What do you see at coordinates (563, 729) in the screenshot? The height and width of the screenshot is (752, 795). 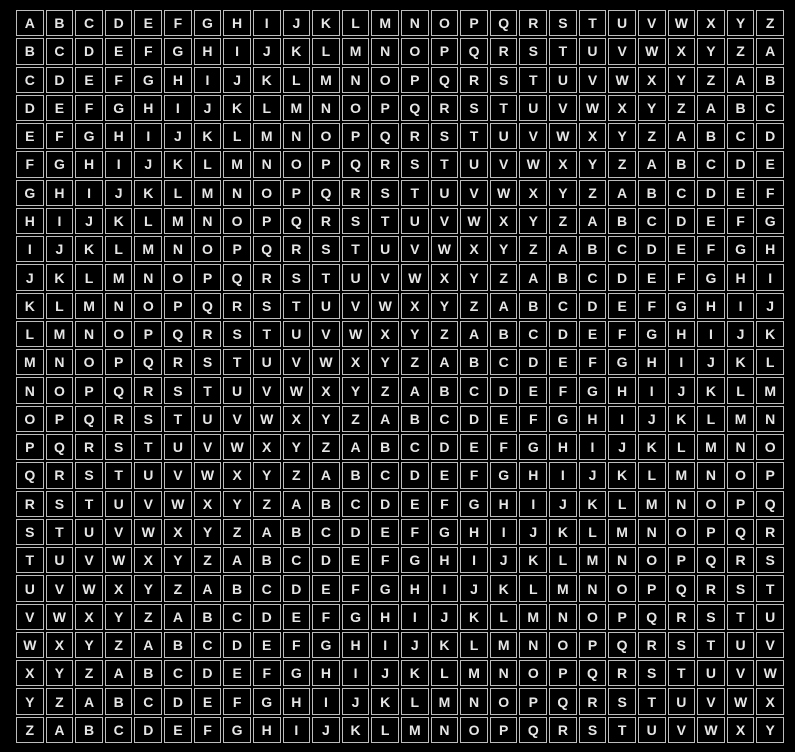 I see `letter-cell: R` at bounding box center [563, 729].